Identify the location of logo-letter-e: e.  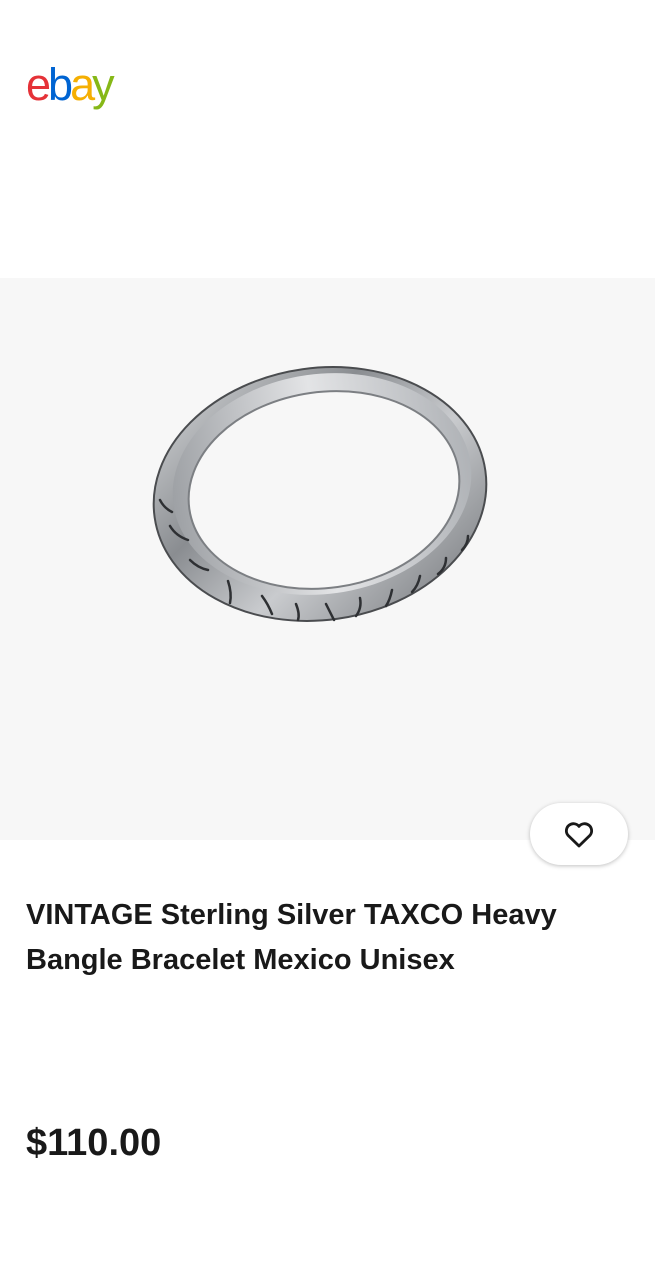
(38, 84).